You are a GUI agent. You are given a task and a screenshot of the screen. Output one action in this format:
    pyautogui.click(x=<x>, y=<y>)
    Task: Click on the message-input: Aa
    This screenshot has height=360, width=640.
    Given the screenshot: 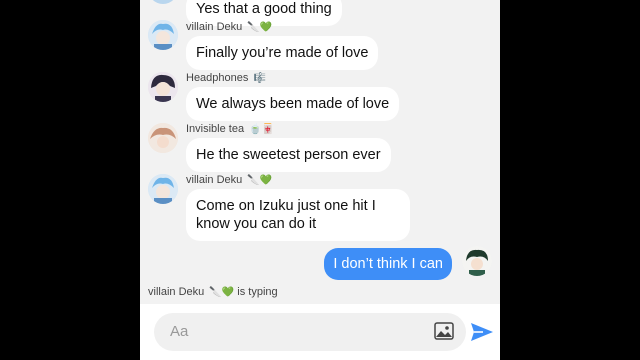 What is the action you would take?
    pyautogui.click(x=310, y=332)
    